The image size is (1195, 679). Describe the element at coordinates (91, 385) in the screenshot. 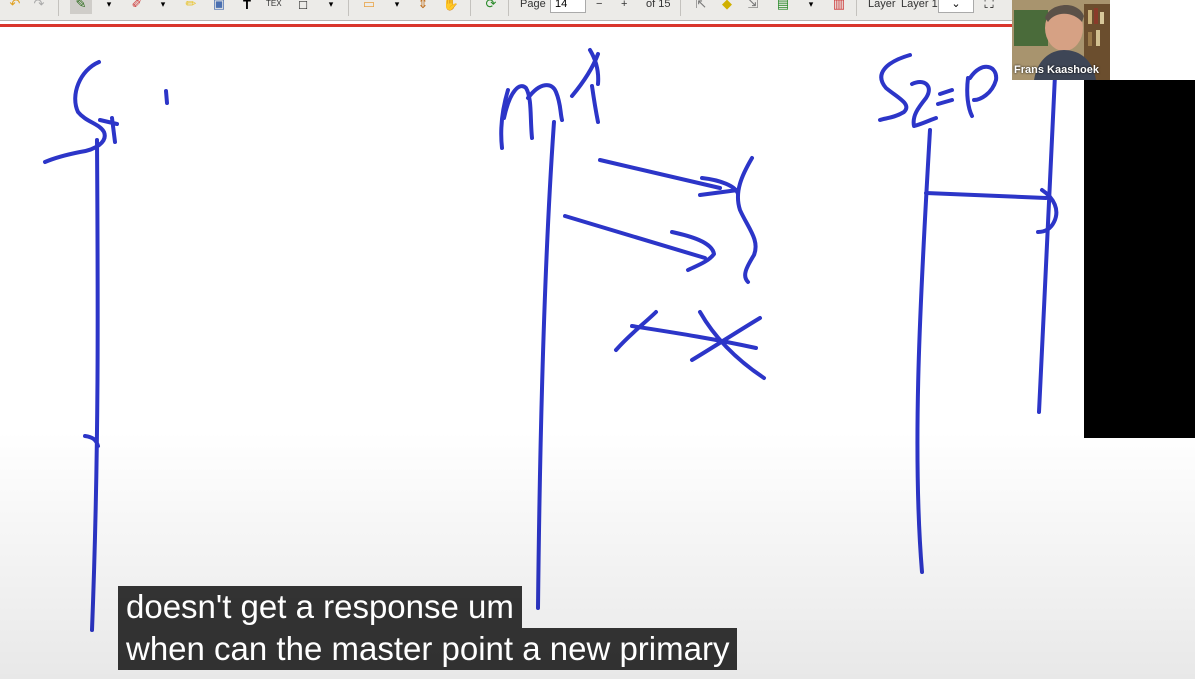

I see `ink-stroke-s1-timeline` at that location.